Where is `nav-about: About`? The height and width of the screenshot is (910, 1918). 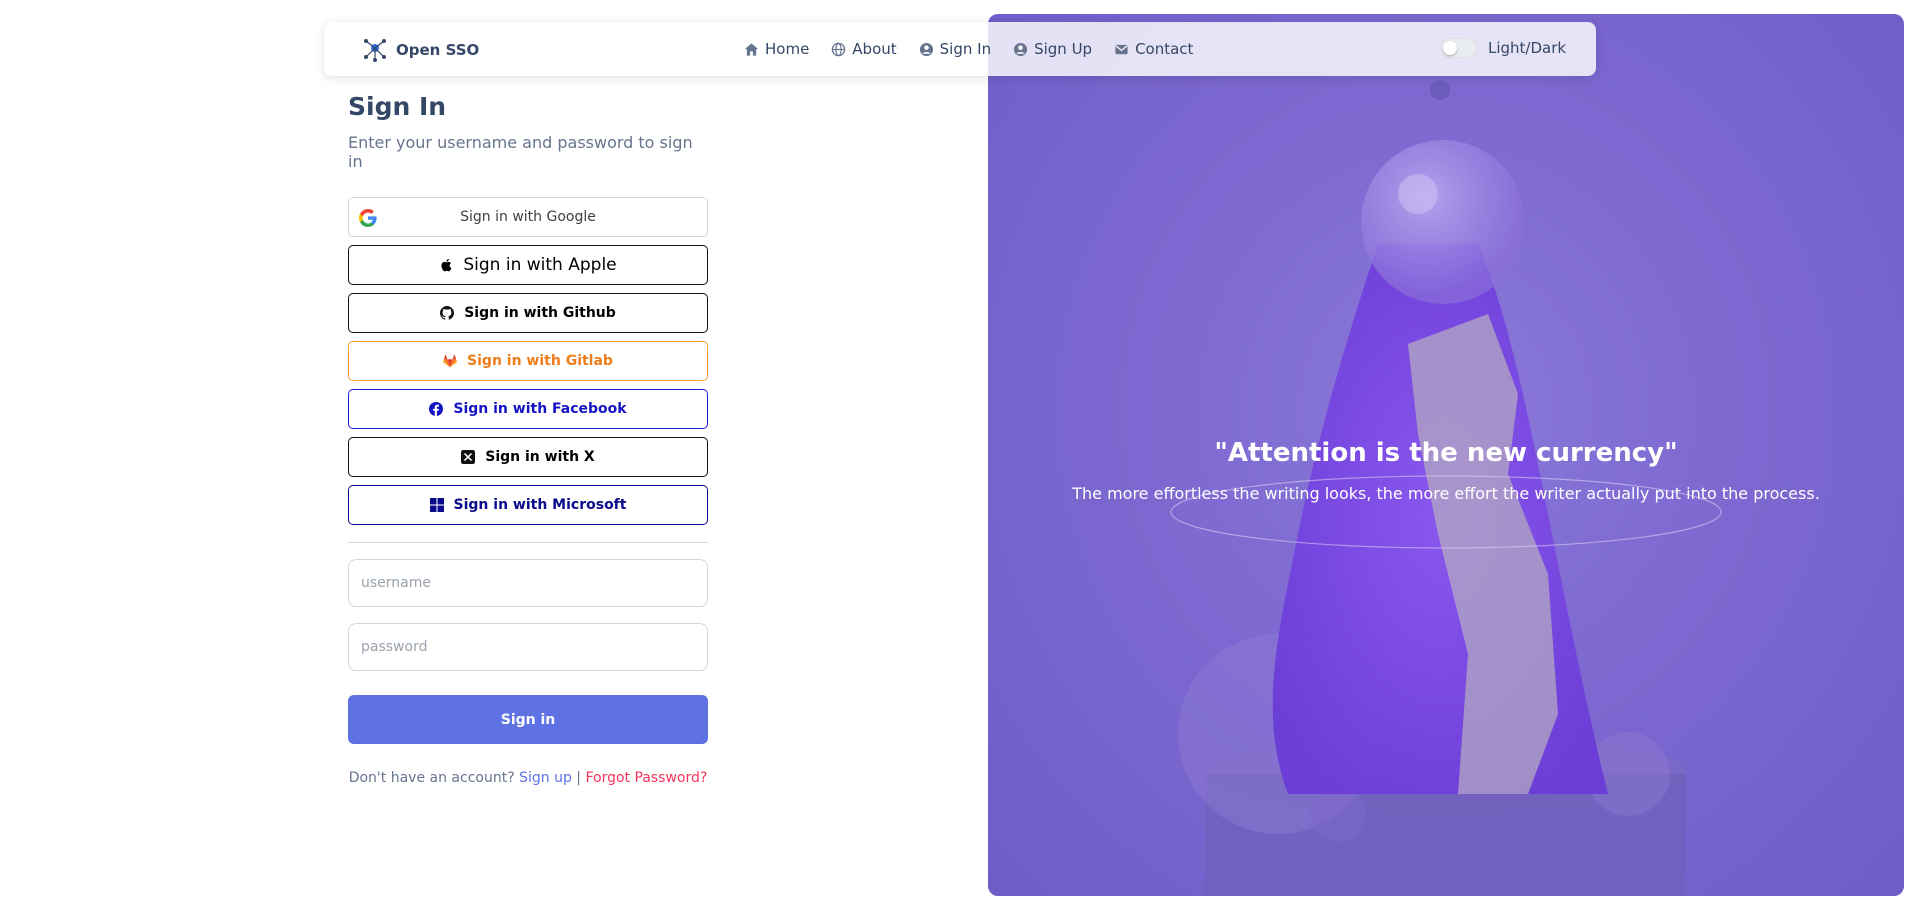 nav-about: About is located at coordinates (864, 49).